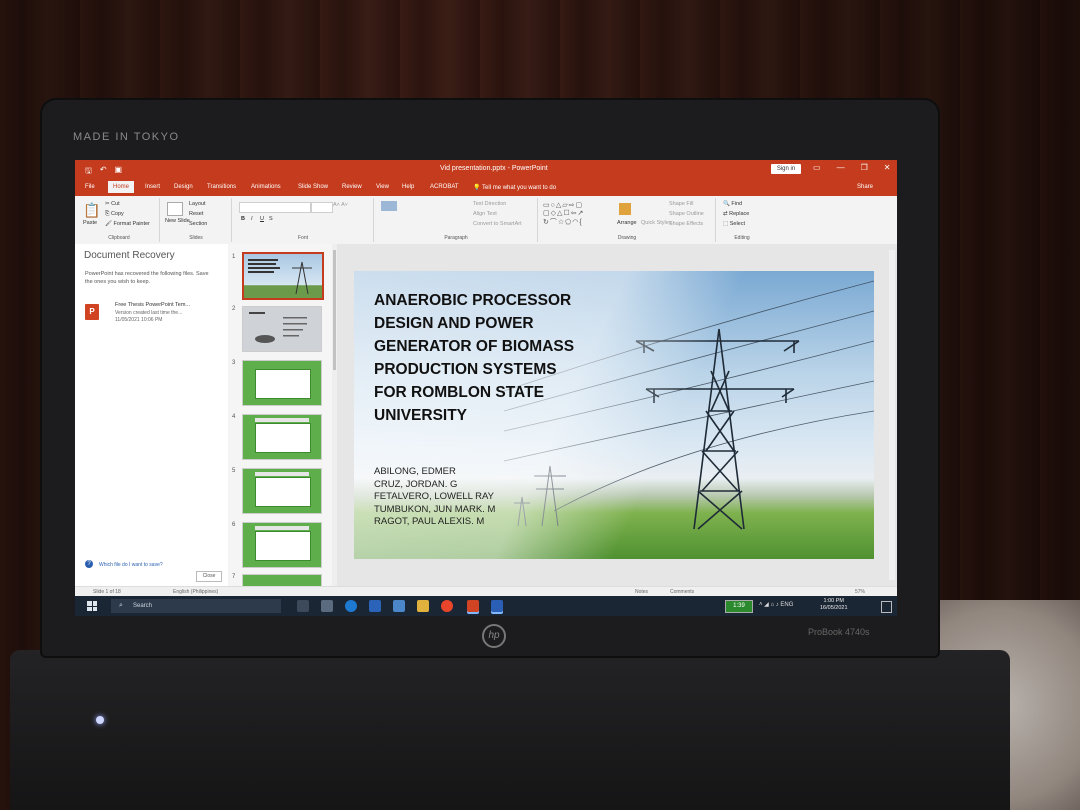 The width and height of the screenshot is (1080, 810). Describe the element at coordinates (127, 224) in the screenshot. I see `format-painter-button: 🖌 Format Painter` at that location.